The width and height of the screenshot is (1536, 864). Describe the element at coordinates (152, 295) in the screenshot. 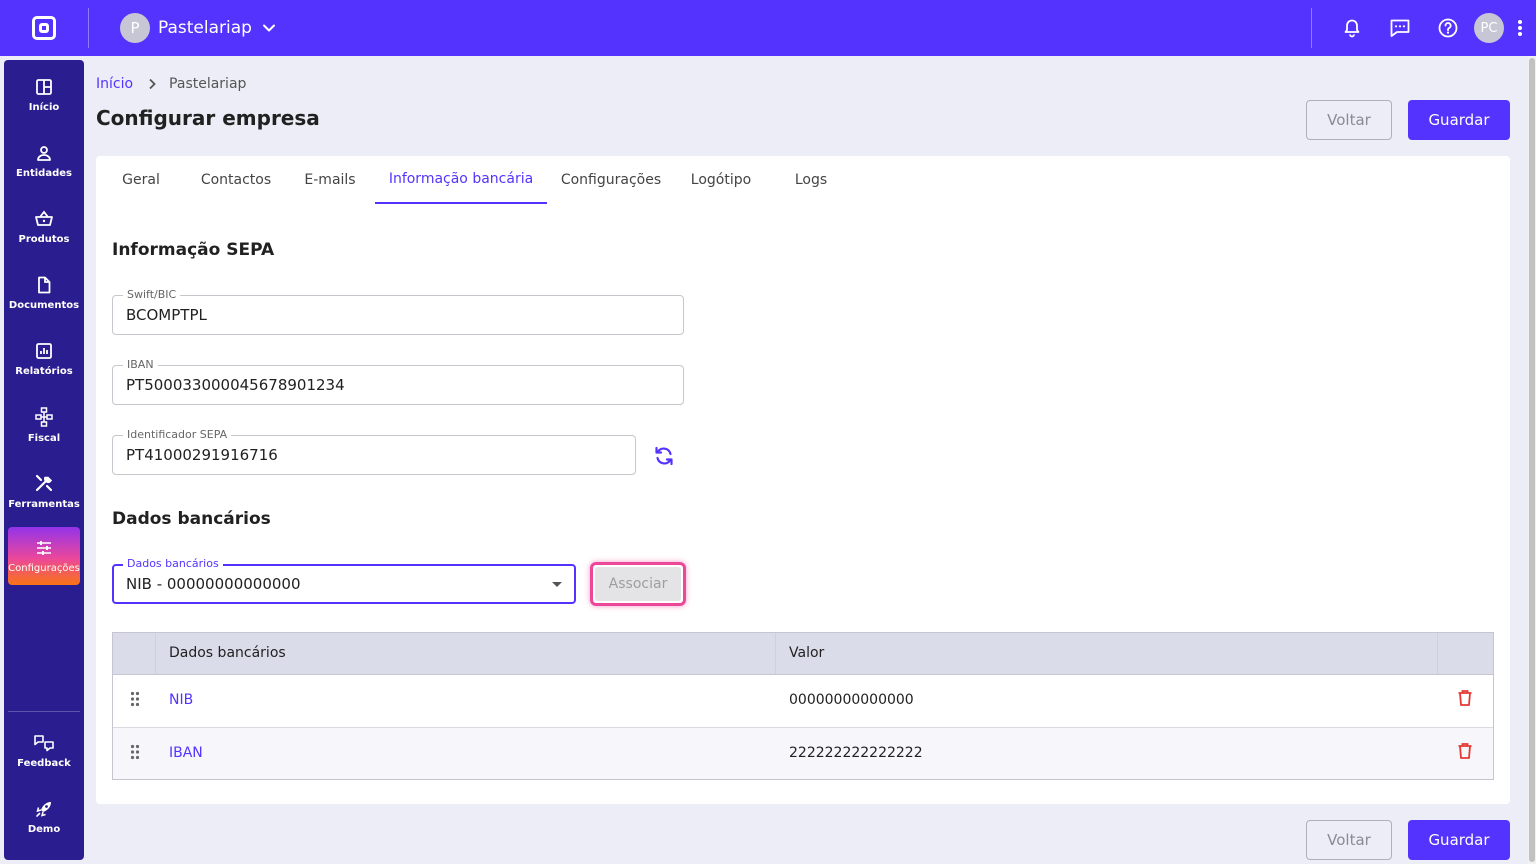

I see `swift-bic-label: Swift/BIC` at that location.